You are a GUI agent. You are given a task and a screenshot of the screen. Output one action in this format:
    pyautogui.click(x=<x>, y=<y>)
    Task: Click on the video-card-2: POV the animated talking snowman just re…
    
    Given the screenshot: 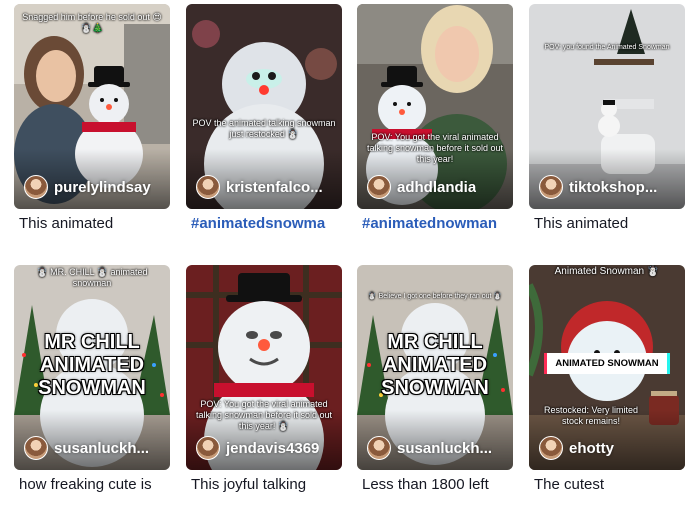 What is the action you would take?
    pyautogui.click(x=264, y=118)
    